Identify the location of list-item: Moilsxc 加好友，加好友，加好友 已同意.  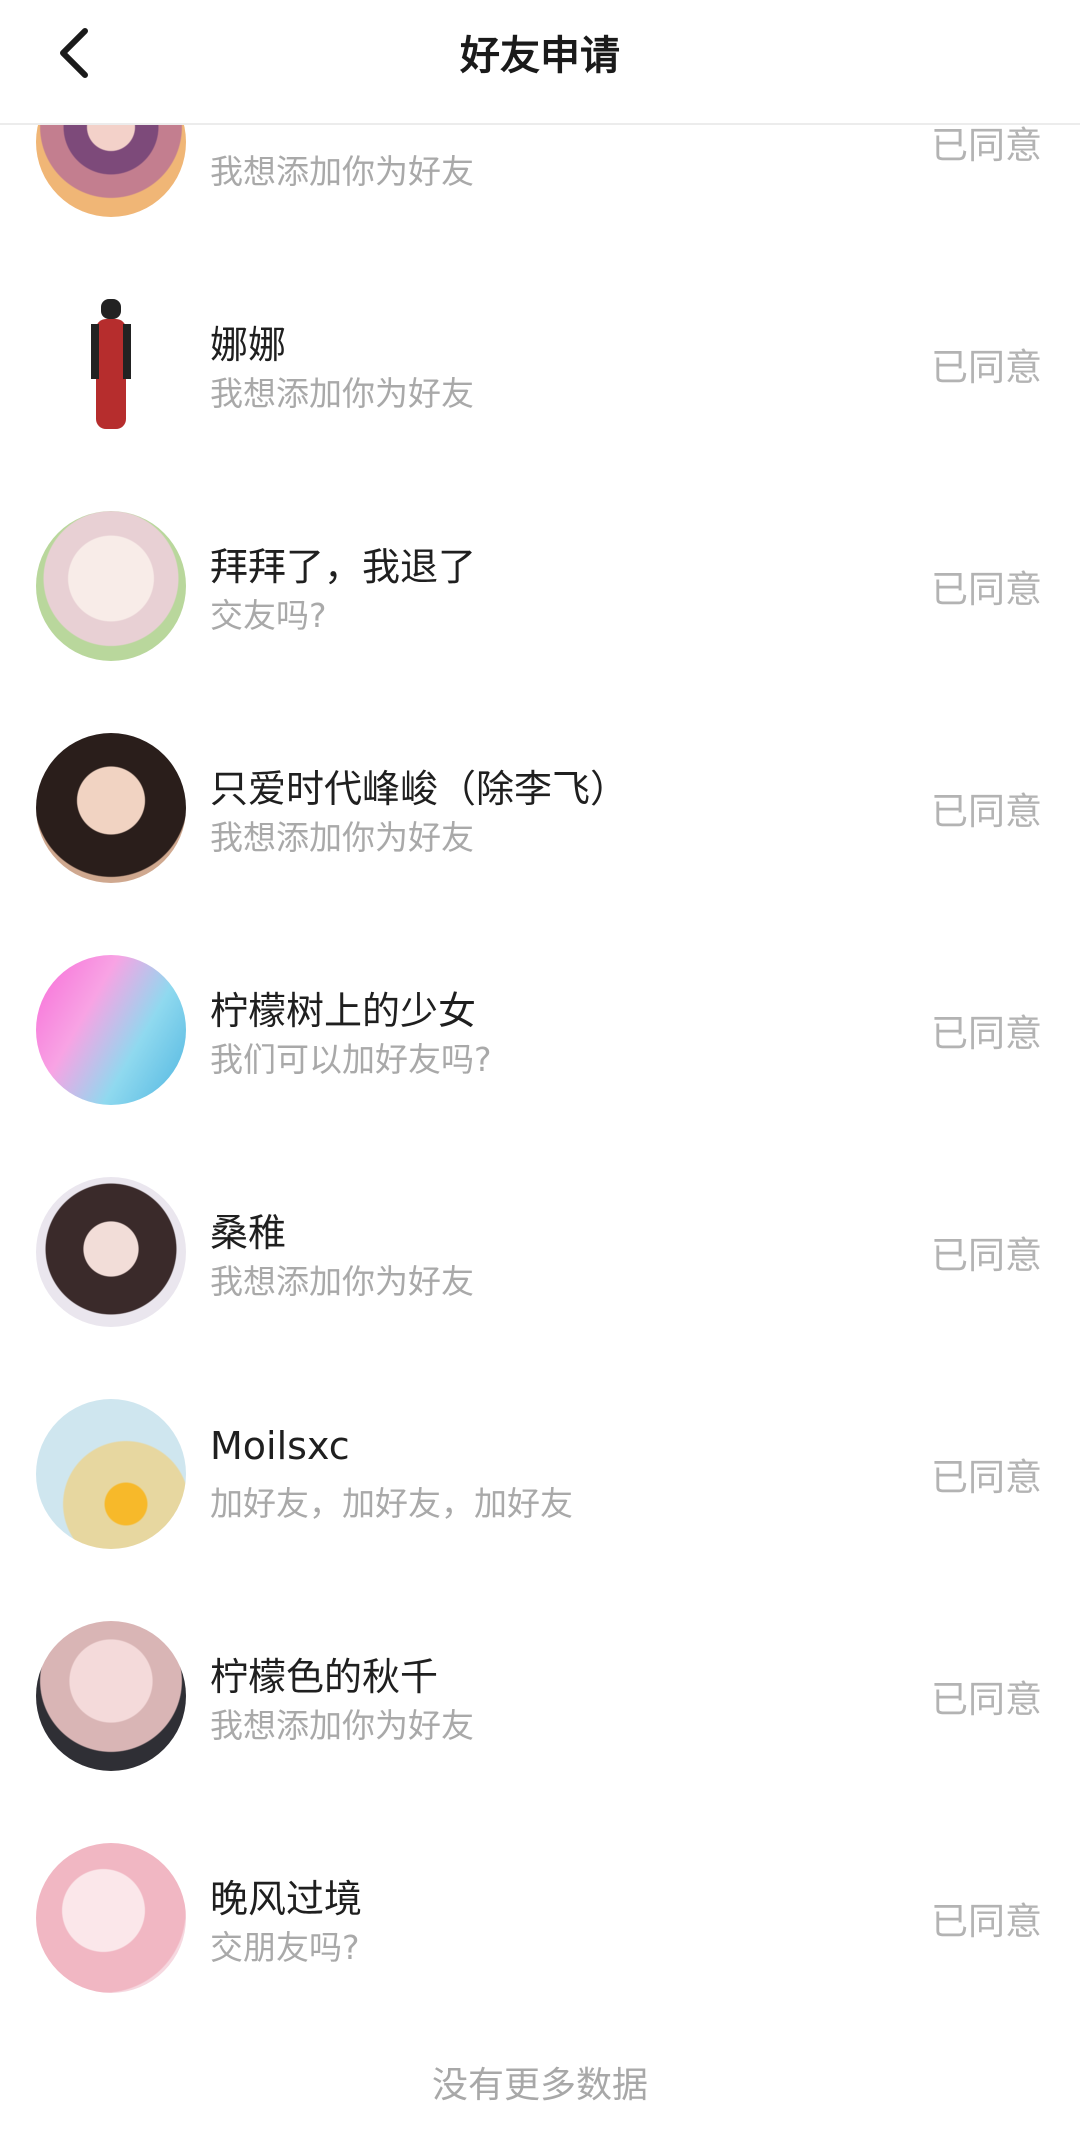
(540, 1473).